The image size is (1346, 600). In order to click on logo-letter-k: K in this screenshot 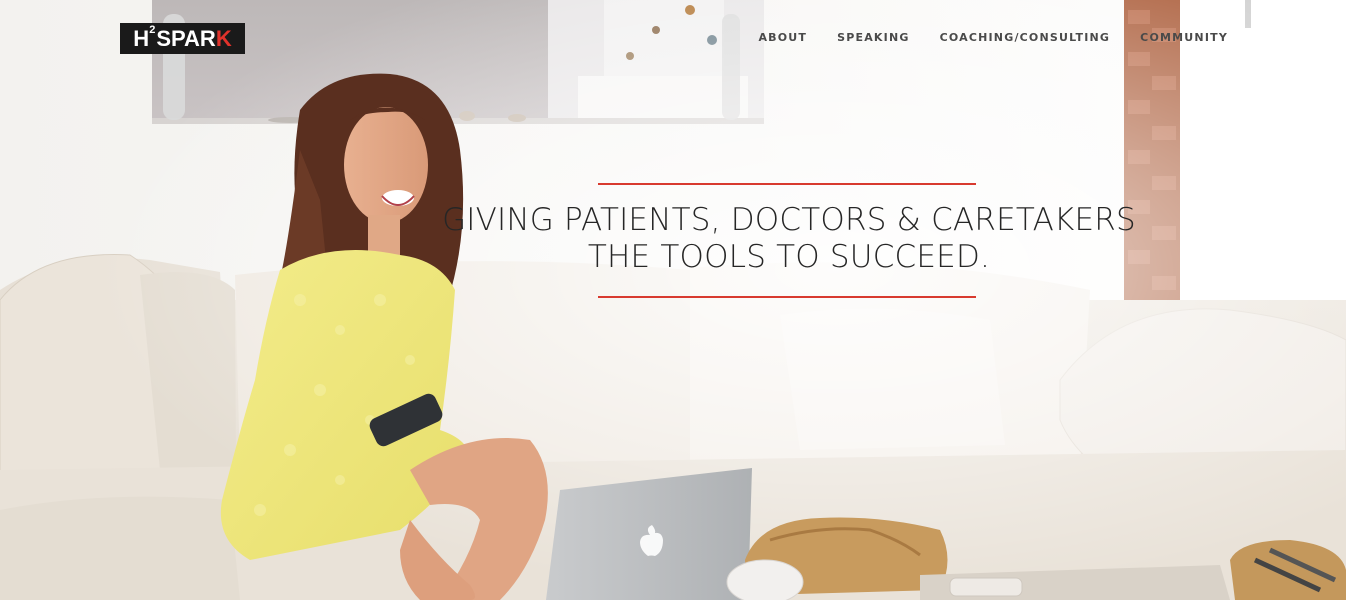, I will do `click(223, 38)`.